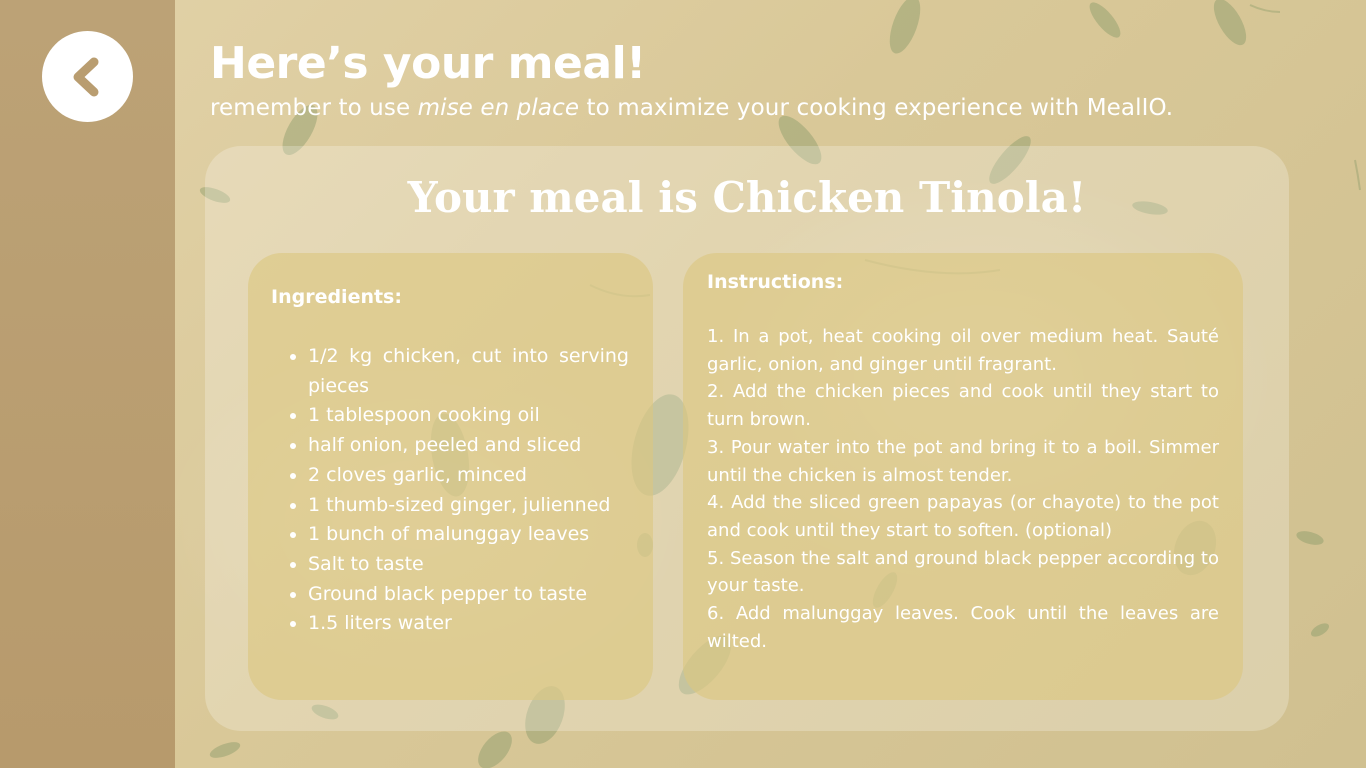 This screenshot has width=1366, height=768. What do you see at coordinates (336, 297) in the screenshot?
I see `ingredients-heading: Ingredients:` at bounding box center [336, 297].